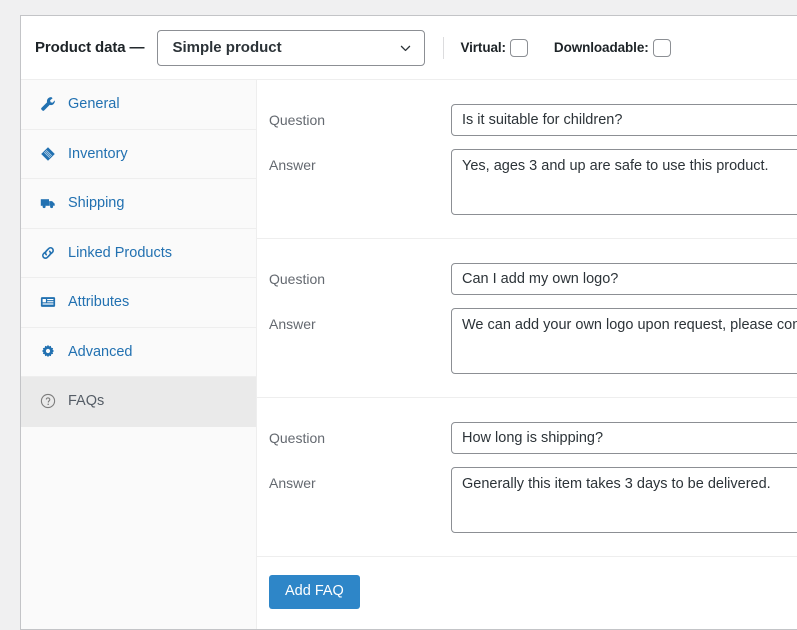 The width and height of the screenshot is (797, 630). I want to click on sidebar-filler, so click(138, 527).